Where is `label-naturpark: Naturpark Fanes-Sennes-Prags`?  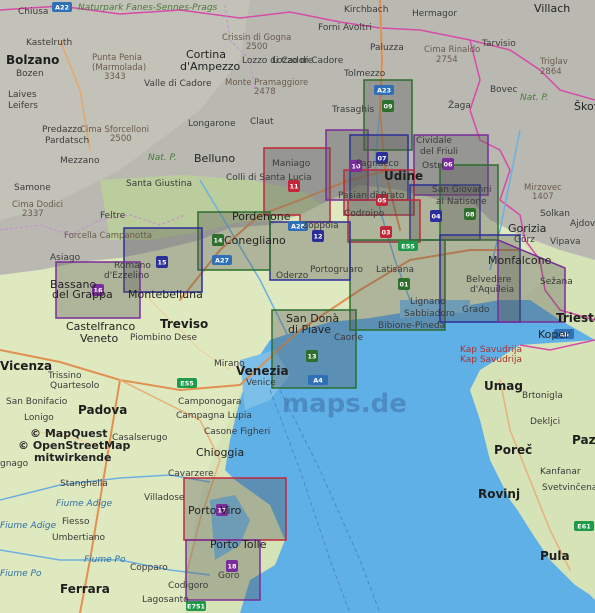
label-naturpark: Naturpark Fanes-Sennes-Prags is located at coordinates (148, 8).